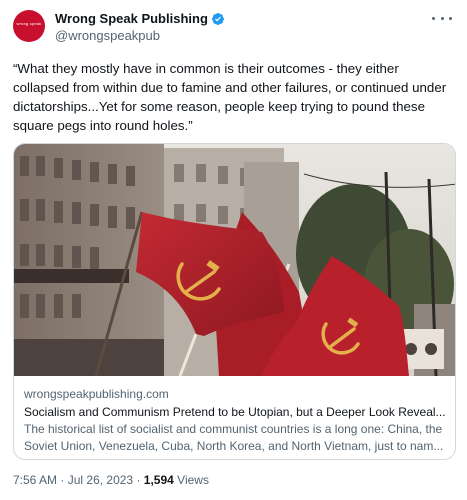 The width and height of the screenshot is (467, 500). I want to click on card-domain: wrongspeakpublishing.com, so click(96, 394).